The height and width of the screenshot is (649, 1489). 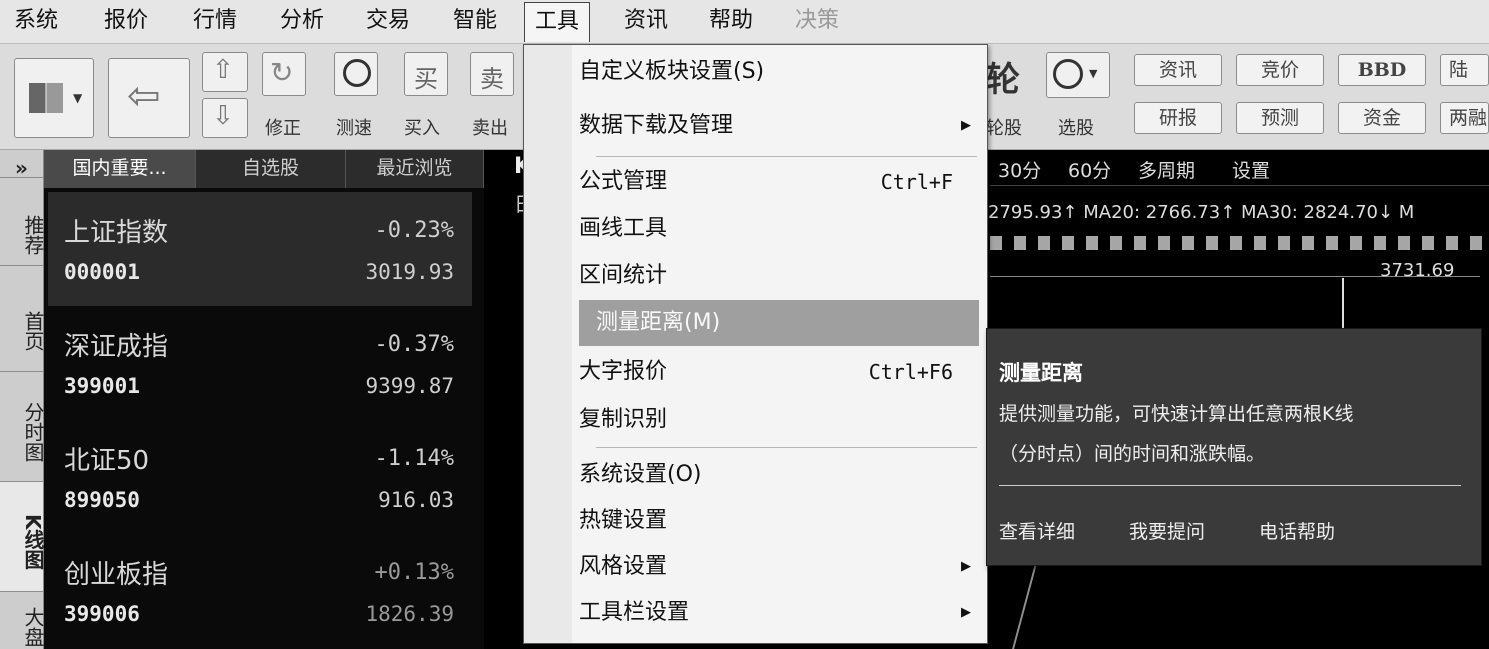 I want to click on menu-item-style-settings: 风格设置 ▶, so click(x=783, y=567).